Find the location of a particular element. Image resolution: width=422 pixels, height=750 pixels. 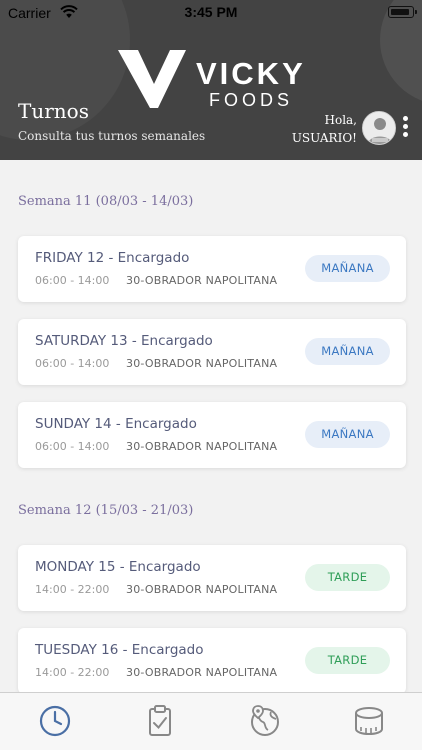

shift-day: MONDAY 15 - Encargado is located at coordinates (118, 567).